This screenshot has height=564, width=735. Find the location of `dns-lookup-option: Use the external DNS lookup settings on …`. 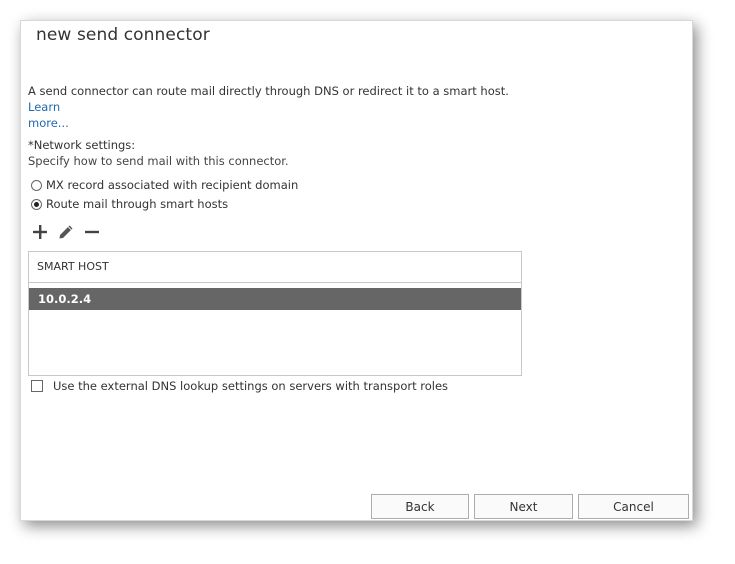

dns-lookup-option: Use the external DNS lookup settings on … is located at coordinates (239, 386).